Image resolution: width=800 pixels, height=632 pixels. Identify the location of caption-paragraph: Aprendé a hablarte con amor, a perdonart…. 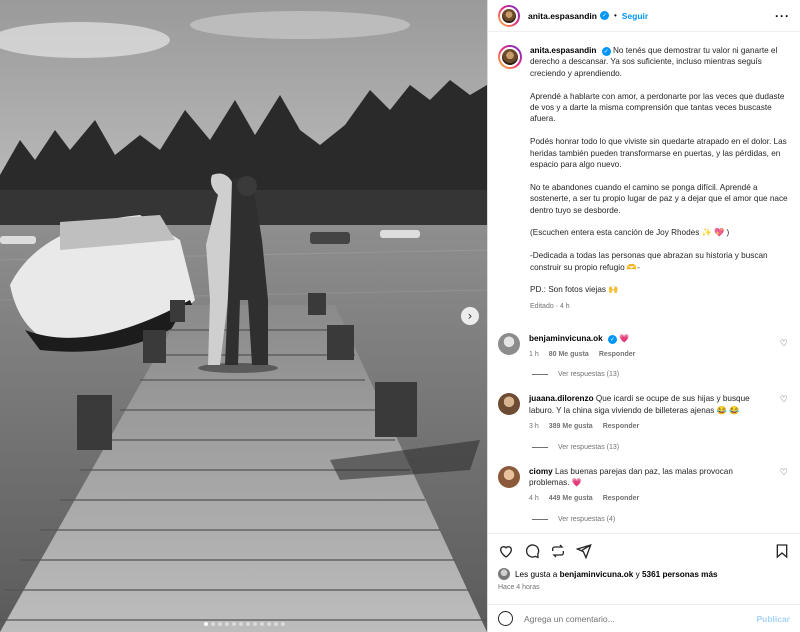
(657, 107).